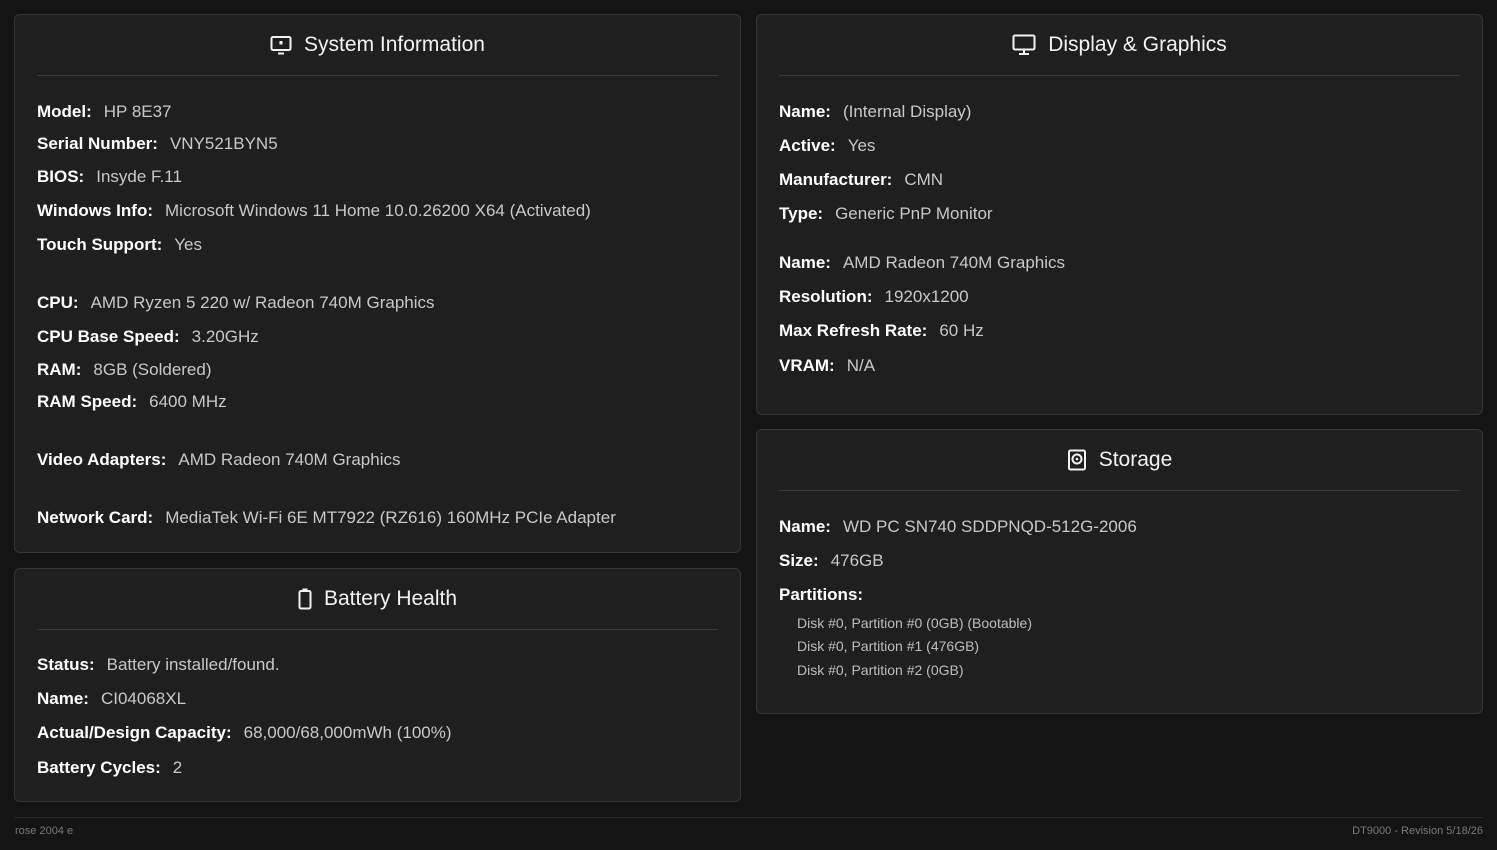 This screenshot has width=1497, height=850. Describe the element at coordinates (914, 623) in the screenshot. I see `partition-item: Disk #0, Partition #0 (0GB) (Bootable)` at that location.